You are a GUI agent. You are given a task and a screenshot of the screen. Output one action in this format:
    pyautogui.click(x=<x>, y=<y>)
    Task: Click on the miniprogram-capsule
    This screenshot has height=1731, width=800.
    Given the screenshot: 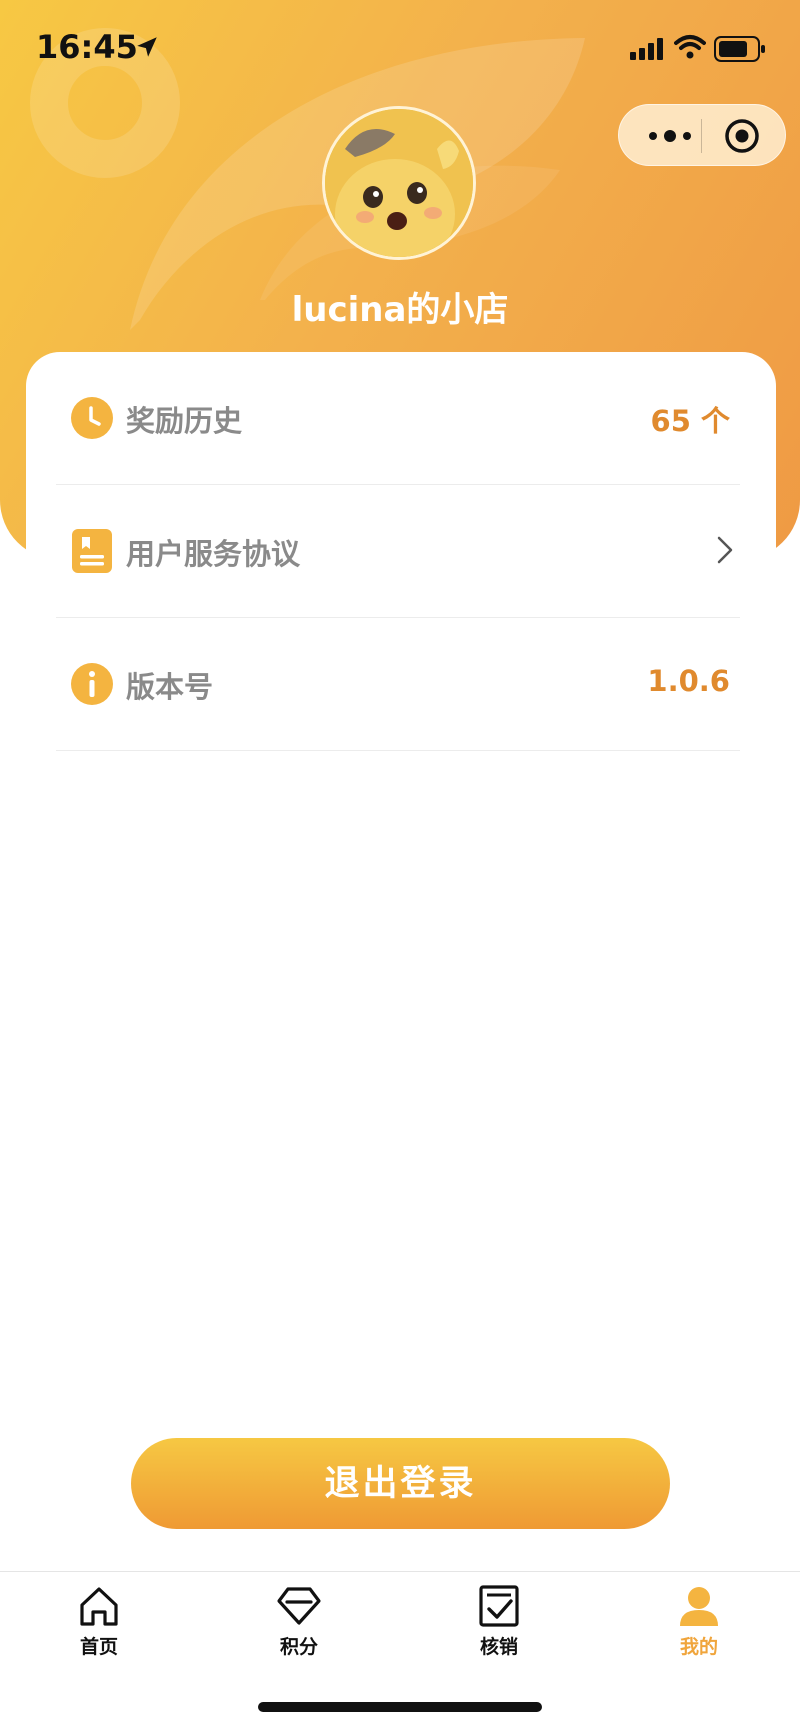 What is the action you would take?
    pyautogui.click(x=702, y=135)
    